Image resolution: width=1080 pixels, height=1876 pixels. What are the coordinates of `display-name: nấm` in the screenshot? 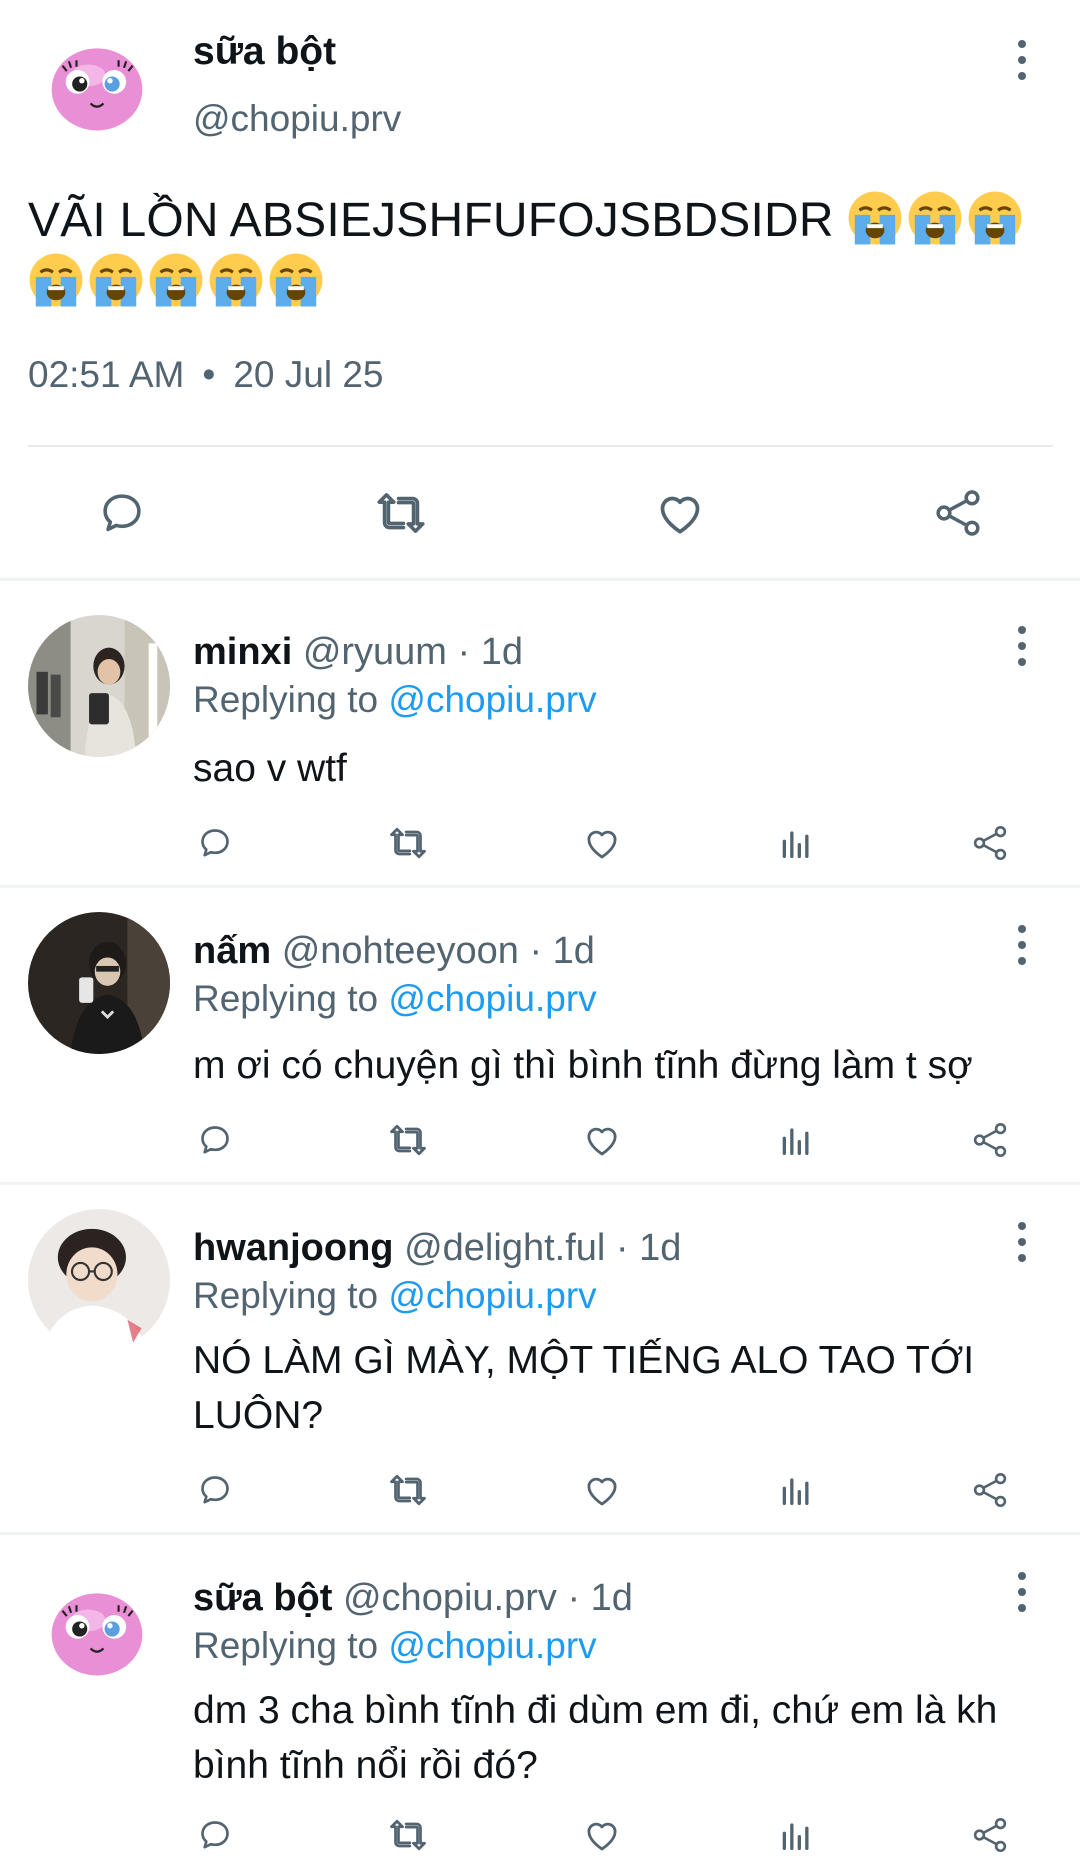 It's located at (232, 951).